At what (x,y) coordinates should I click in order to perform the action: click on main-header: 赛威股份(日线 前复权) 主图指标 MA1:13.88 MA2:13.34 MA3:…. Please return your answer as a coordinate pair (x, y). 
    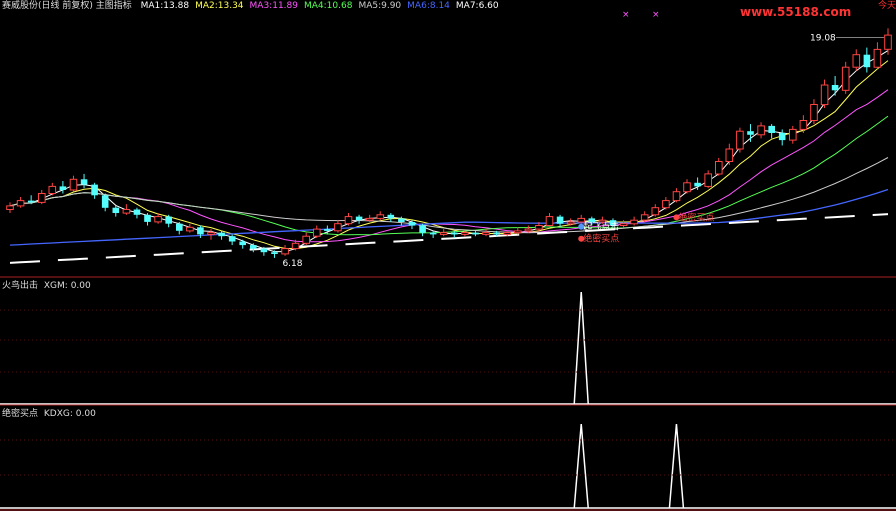
    Looking at the image, I should click on (256, 6).